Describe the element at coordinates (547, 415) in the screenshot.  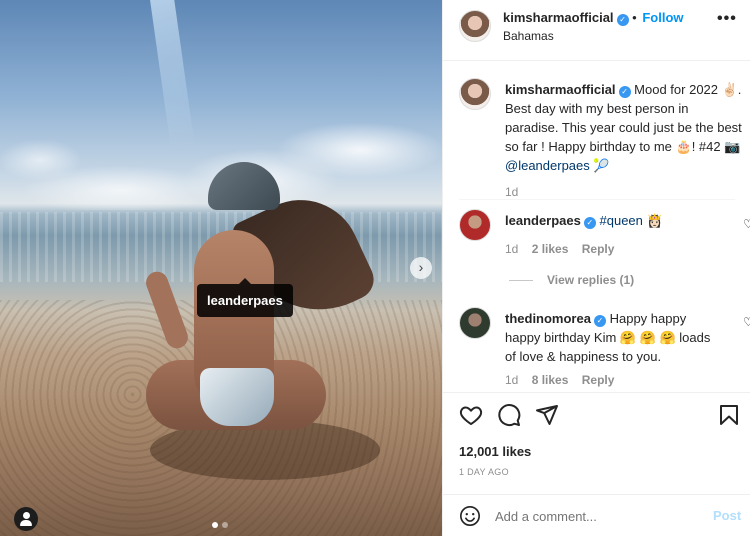
I see `share-send-icon` at that location.